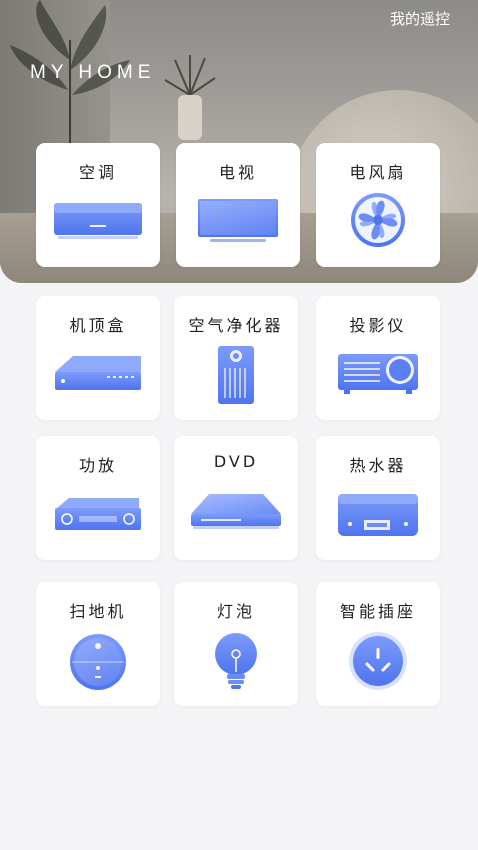  Describe the element at coordinates (237, 172) in the screenshot. I see `device-label: 电视` at that location.